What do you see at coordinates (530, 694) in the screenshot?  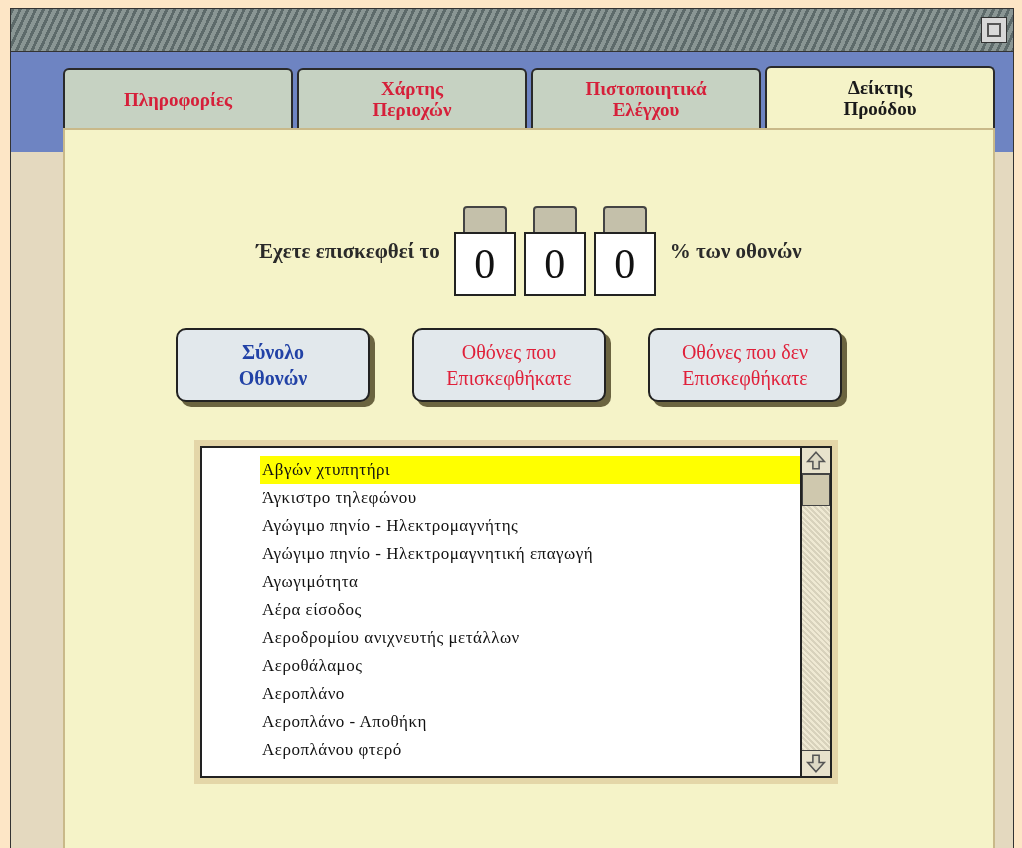 I see `list-item: Αεροπλάνο` at bounding box center [530, 694].